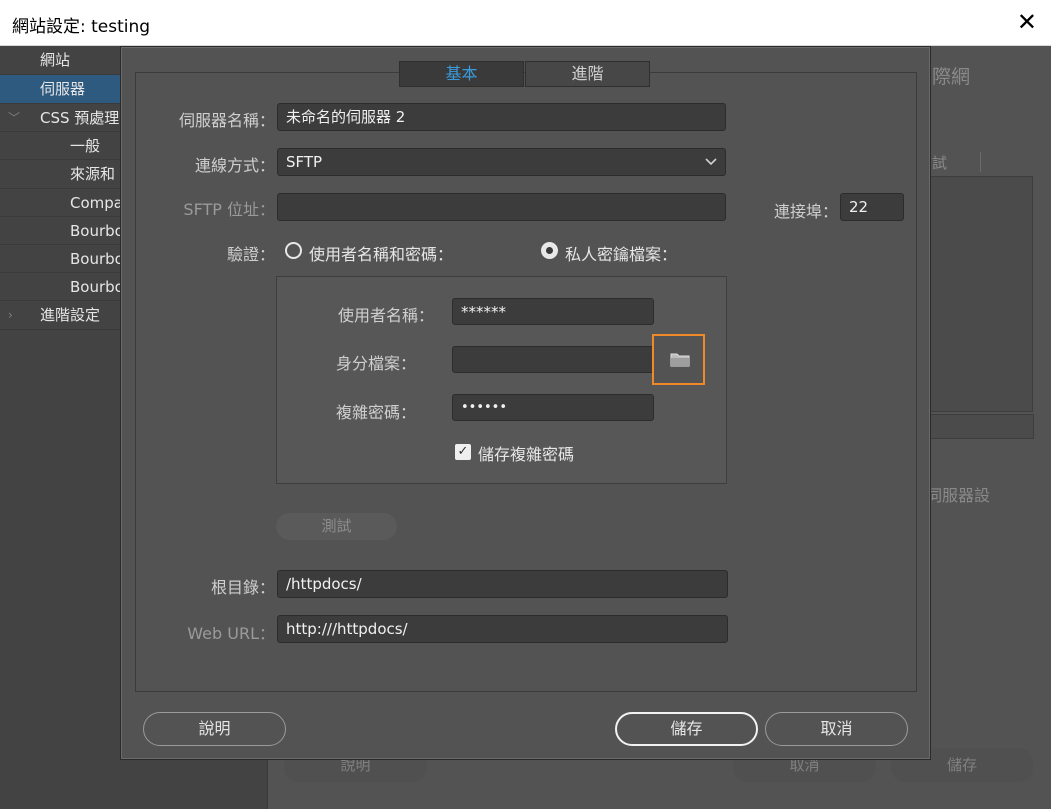 The width and height of the screenshot is (1051, 809). I want to click on root-dir-input: /httpdocs/, so click(502, 584).